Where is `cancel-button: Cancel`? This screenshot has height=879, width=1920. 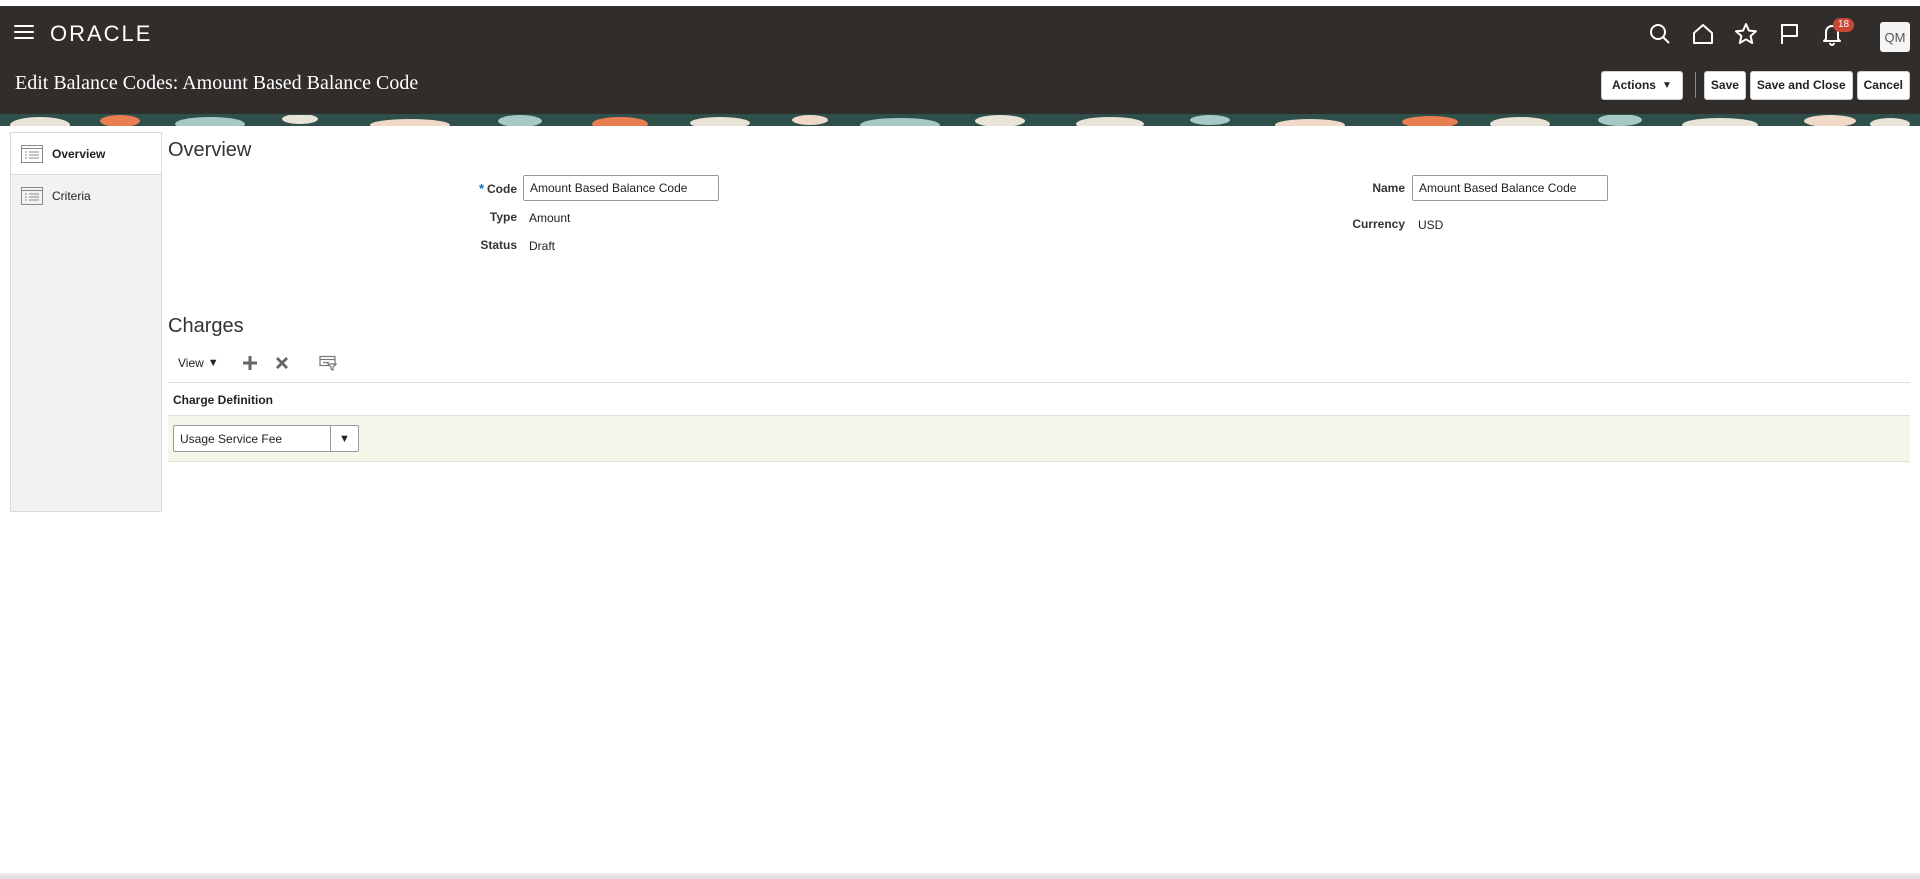
cancel-button: Cancel is located at coordinates (1883, 85).